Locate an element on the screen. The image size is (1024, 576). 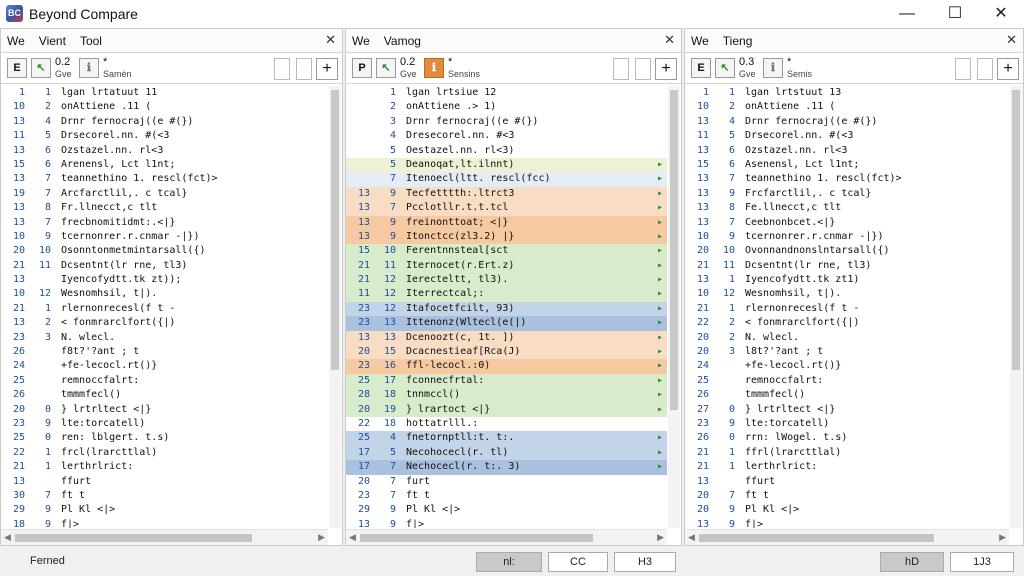
code-row: 21 1 ffrl(lrarcttlal) is located at coordinates (847, 453).